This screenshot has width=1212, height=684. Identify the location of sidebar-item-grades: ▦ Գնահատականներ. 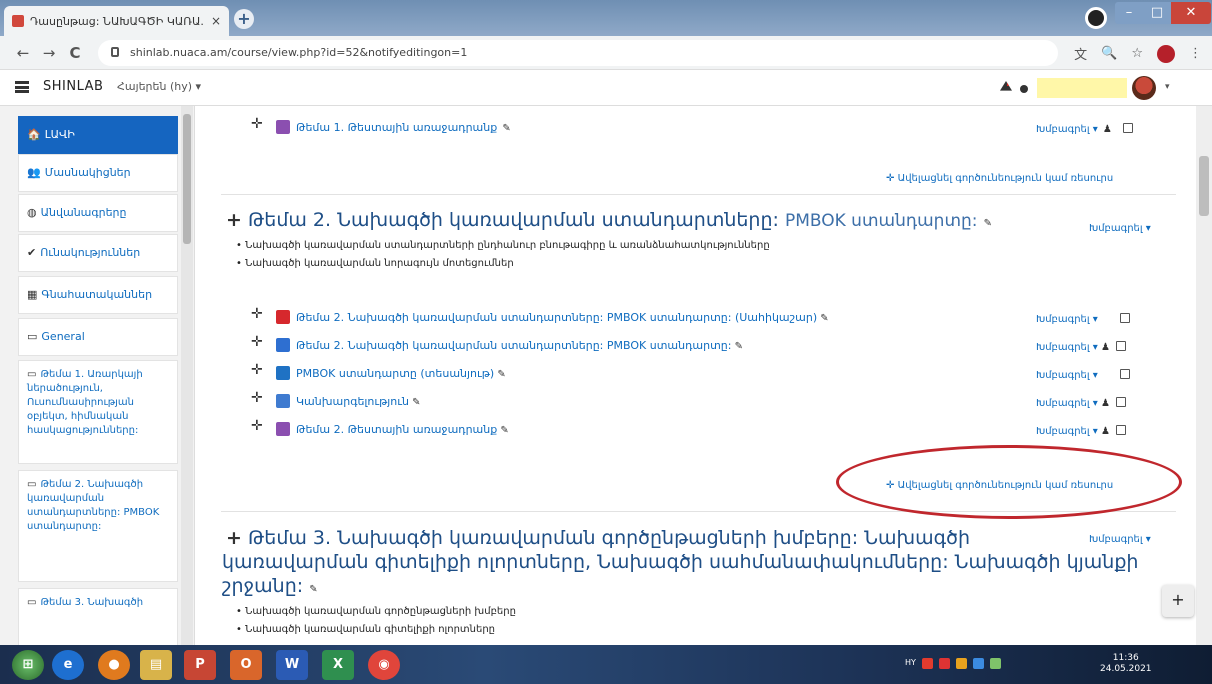
(98, 295).